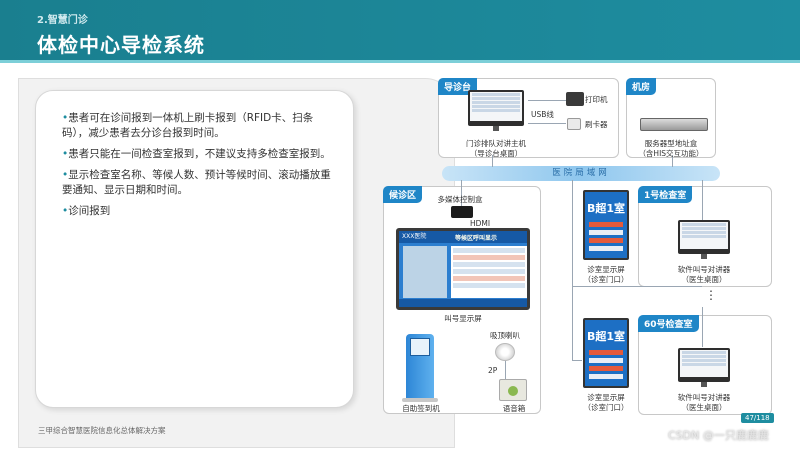 Image resolution: width=800 pixels, height=450 pixels. I want to click on footer-text: 三甲综合智慧医院信息化总体解决方案, so click(102, 430).